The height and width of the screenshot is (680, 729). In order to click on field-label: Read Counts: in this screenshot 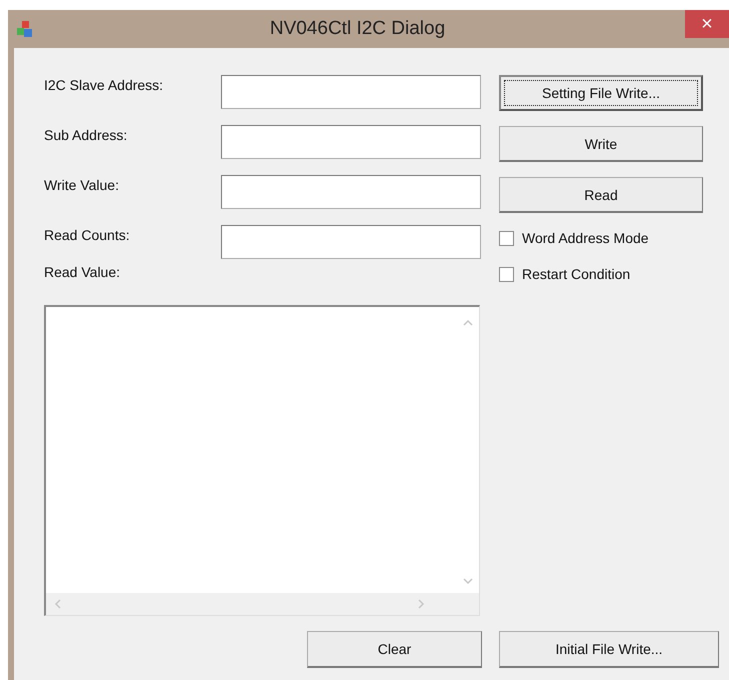, I will do `click(87, 234)`.